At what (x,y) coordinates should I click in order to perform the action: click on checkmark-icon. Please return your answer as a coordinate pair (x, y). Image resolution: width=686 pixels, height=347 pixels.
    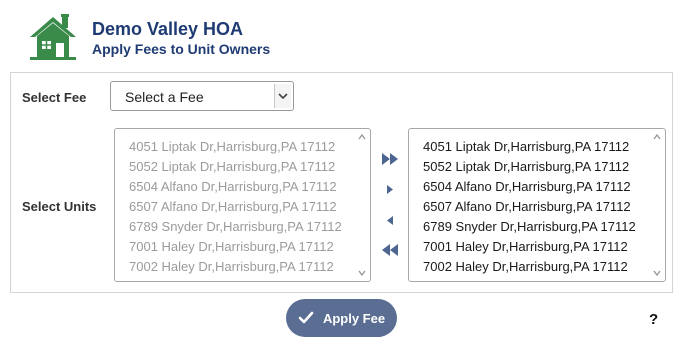
    Looking at the image, I should click on (306, 317).